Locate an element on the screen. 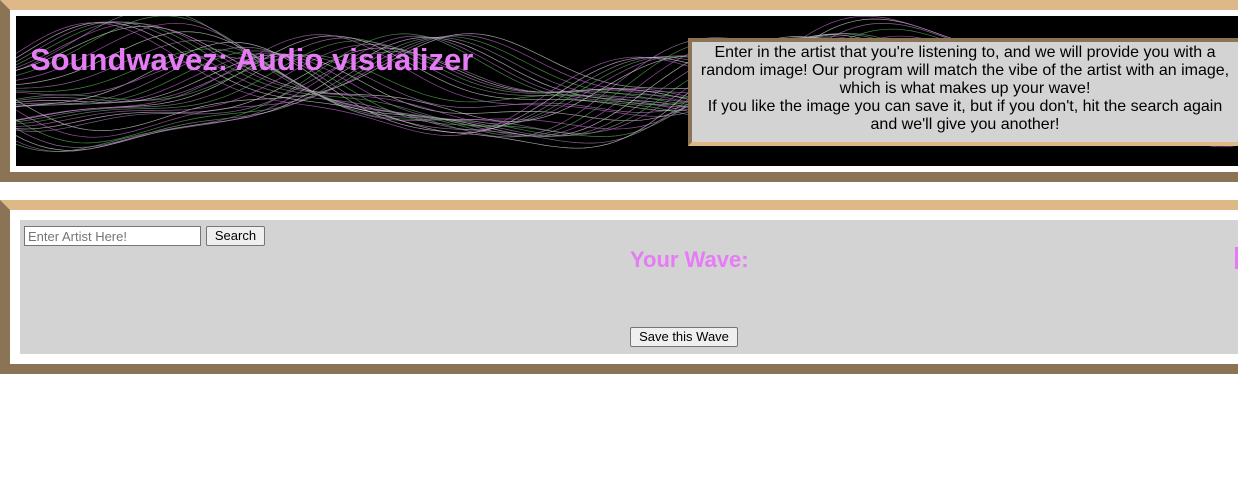  save-wave-button: Save this Wave is located at coordinates (684, 337).